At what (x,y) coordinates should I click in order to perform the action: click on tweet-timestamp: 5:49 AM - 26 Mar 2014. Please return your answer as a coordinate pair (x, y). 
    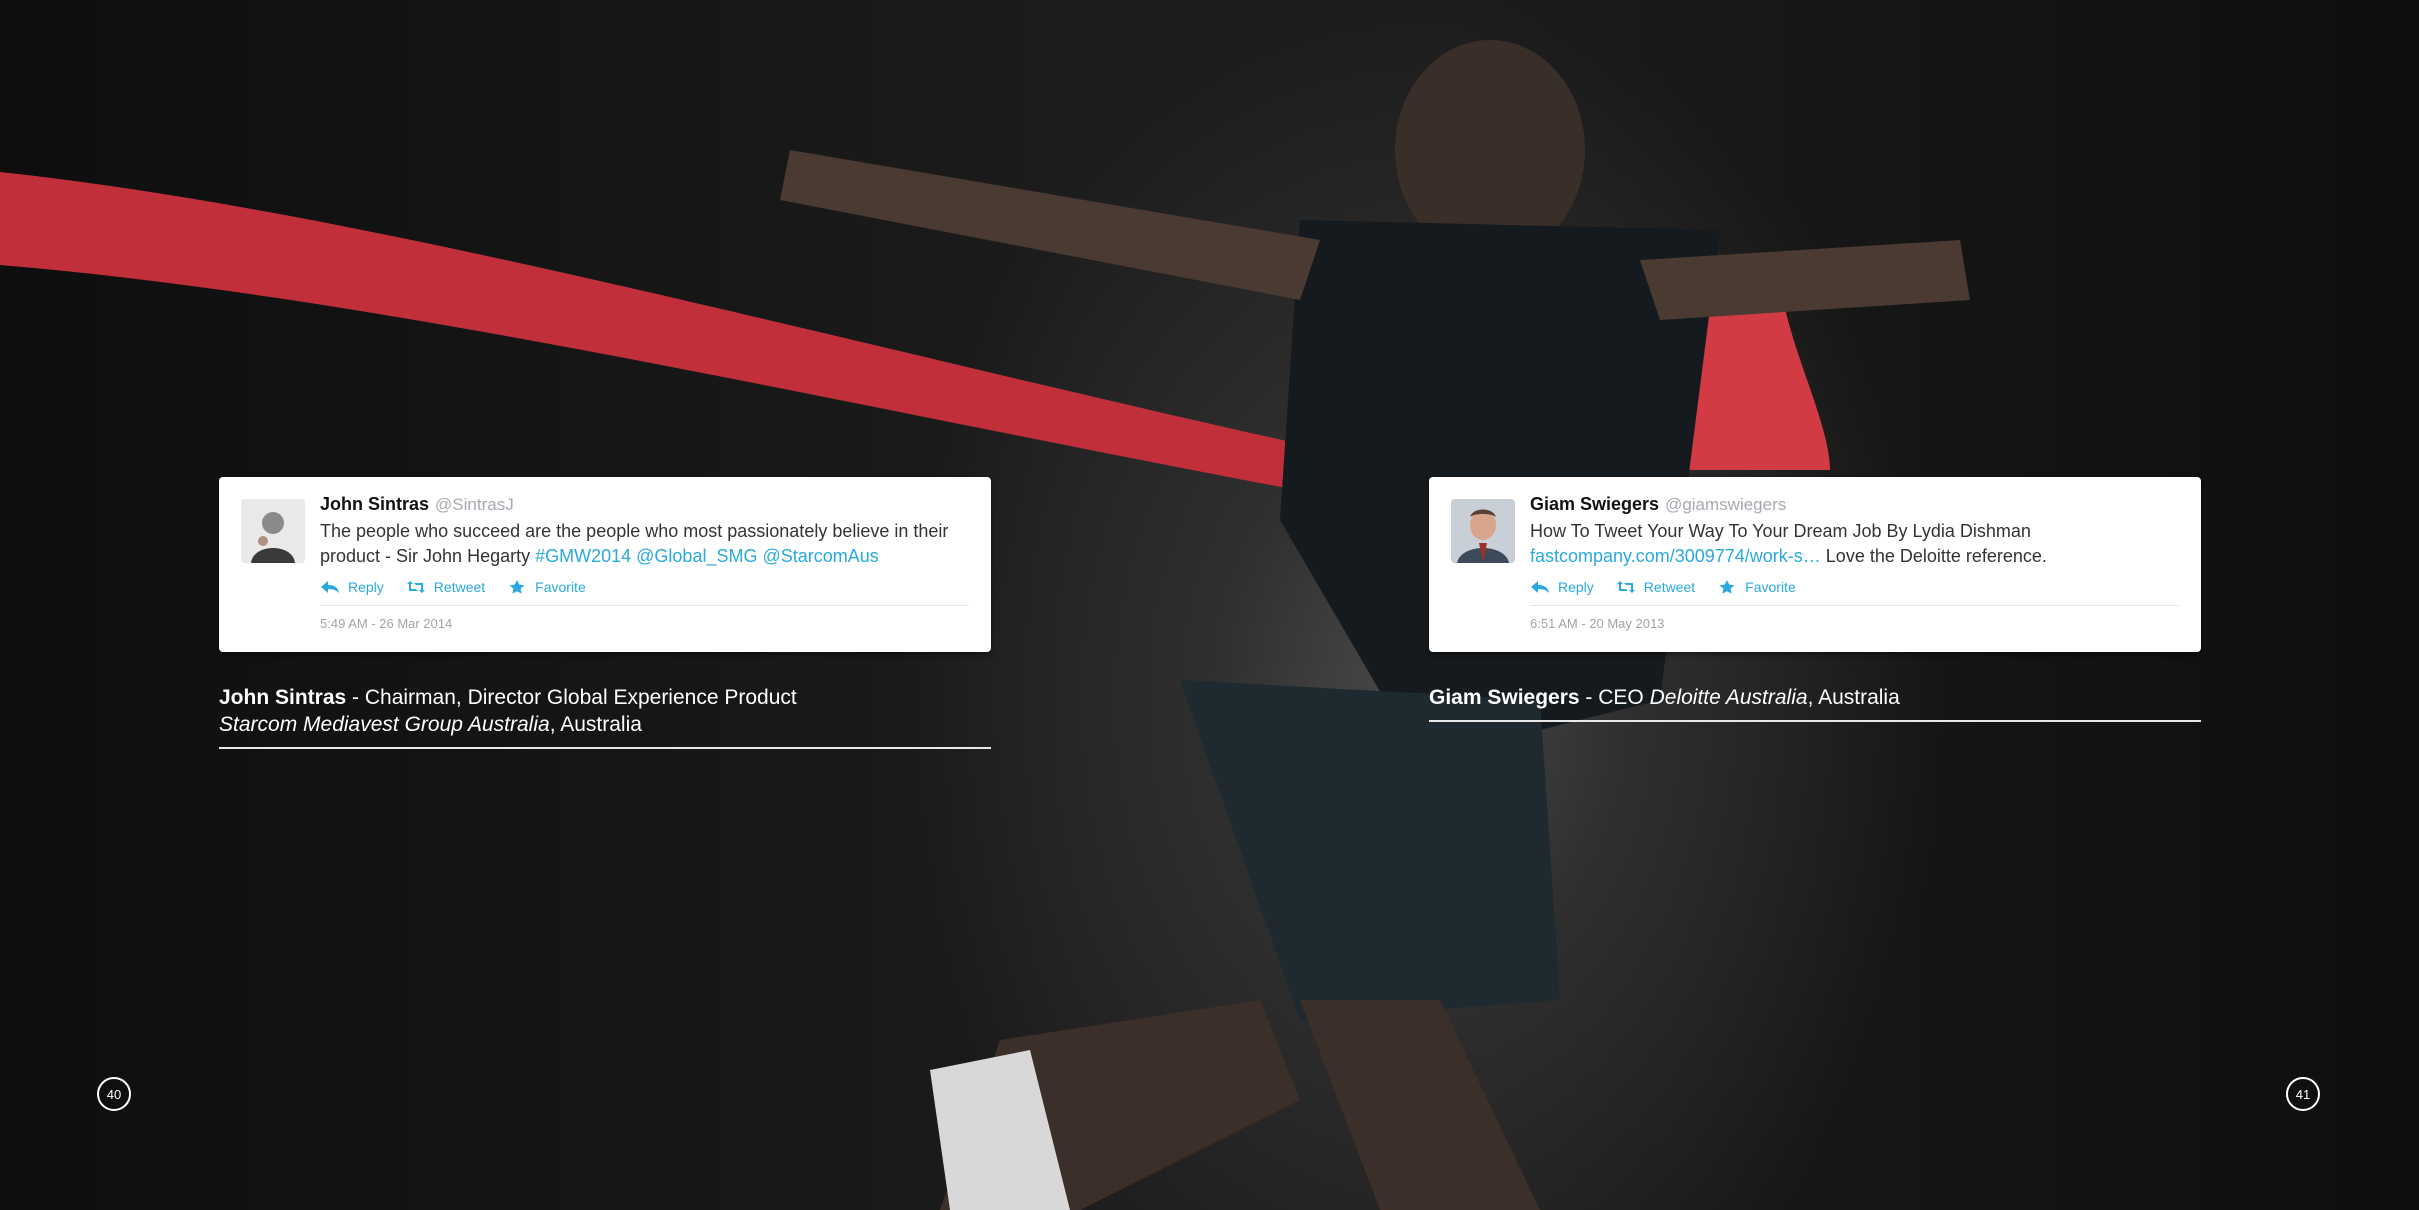
    Looking at the image, I should click on (644, 623).